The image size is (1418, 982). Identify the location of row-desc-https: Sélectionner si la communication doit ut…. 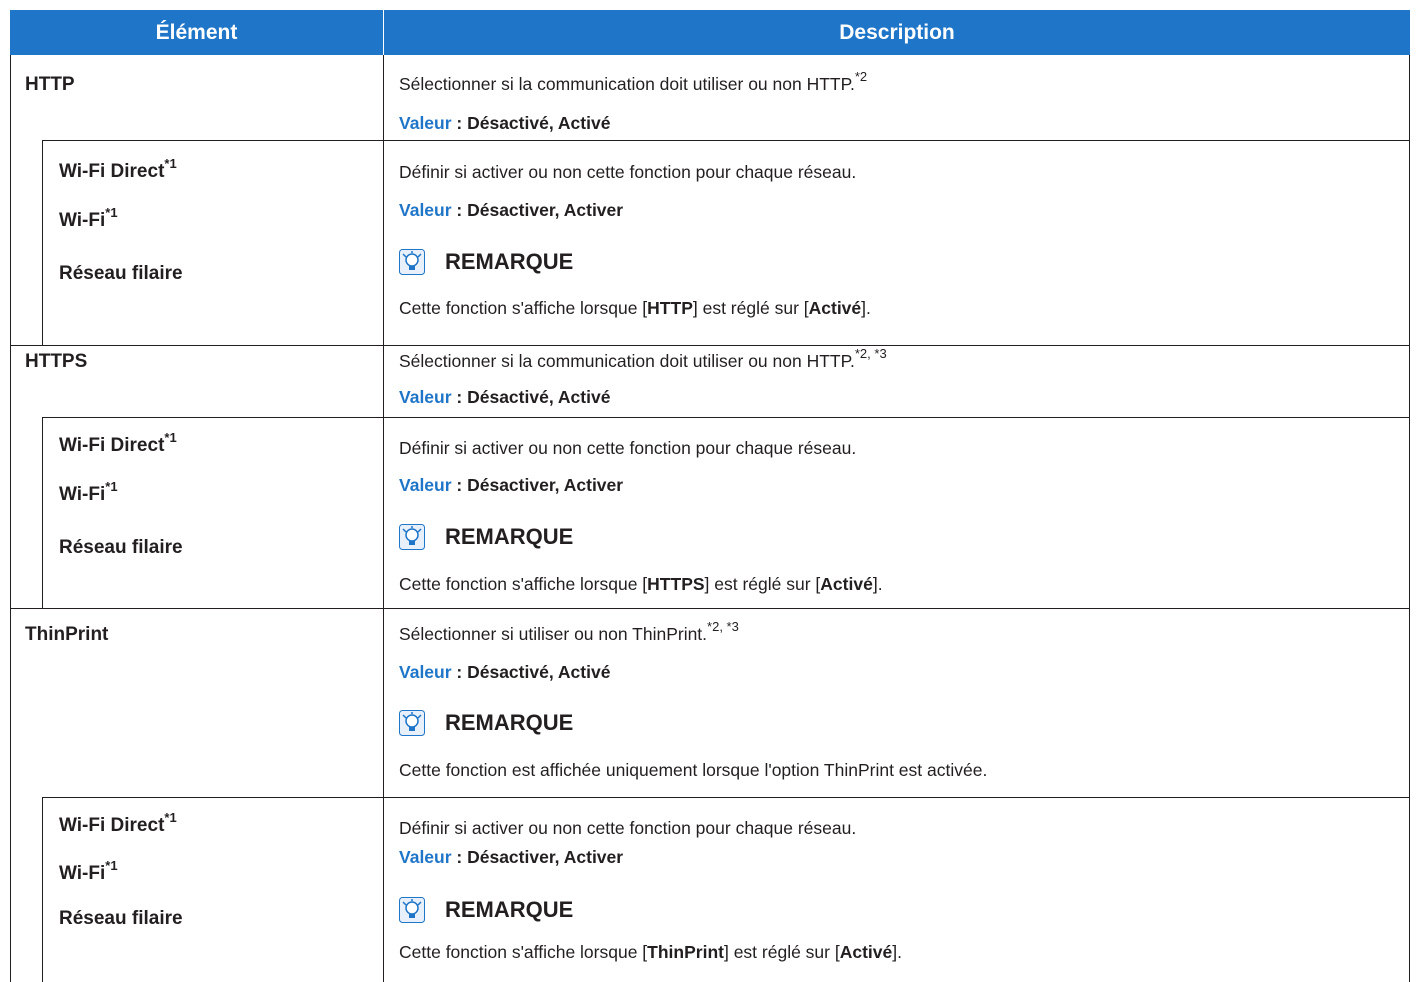
(643, 358).